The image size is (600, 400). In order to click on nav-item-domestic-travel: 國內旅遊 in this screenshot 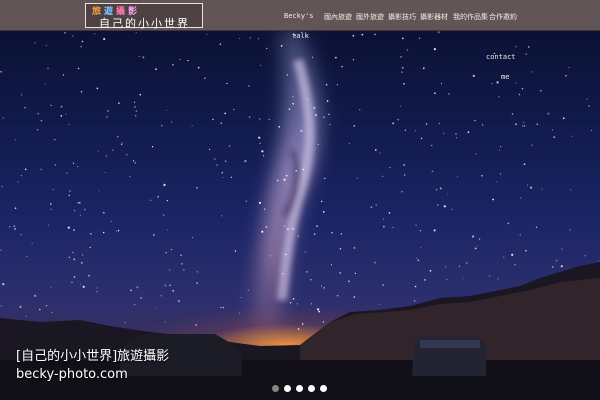, I will do `click(338, 17)`.